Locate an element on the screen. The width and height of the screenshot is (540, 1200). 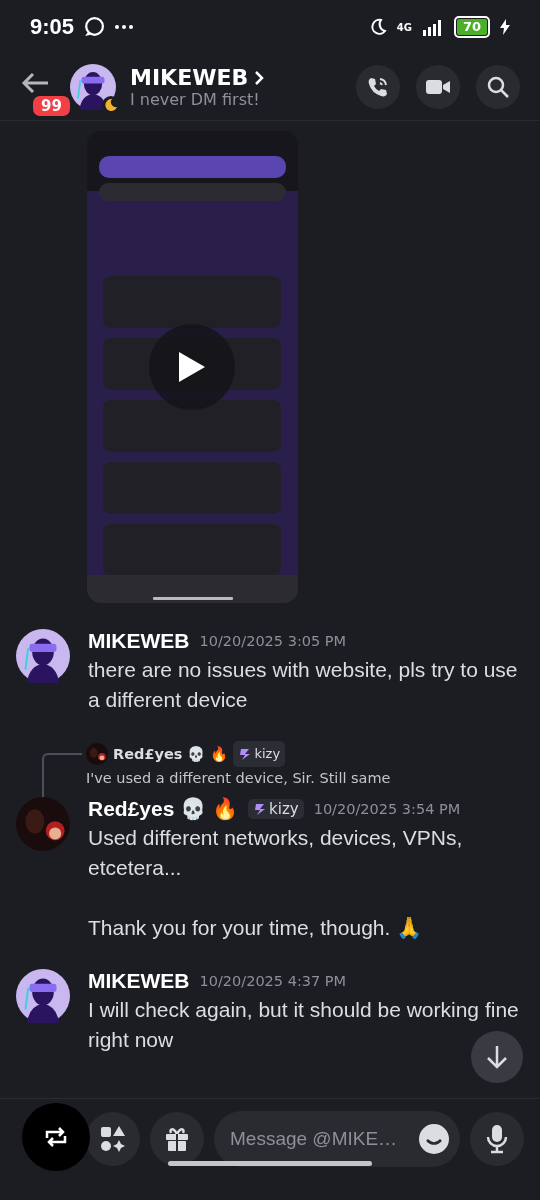
apps-icon is located at coordinates (113, 1139).